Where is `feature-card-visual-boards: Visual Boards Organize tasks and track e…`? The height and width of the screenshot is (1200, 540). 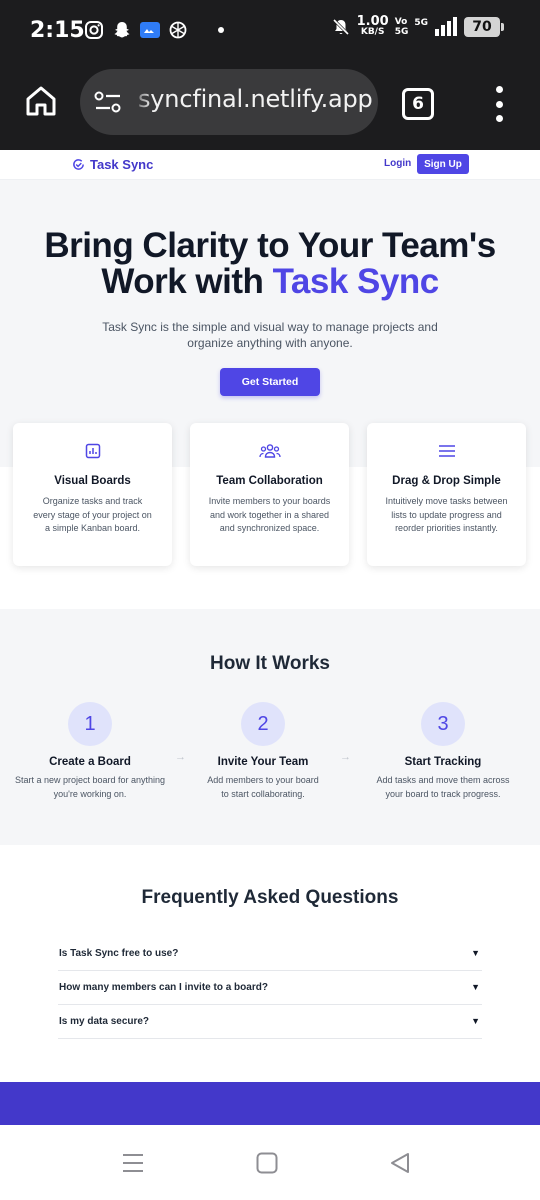 feature-card-visual-boards: Visual Boards Organize tasks and track e… is located at coordinates (92, 494).